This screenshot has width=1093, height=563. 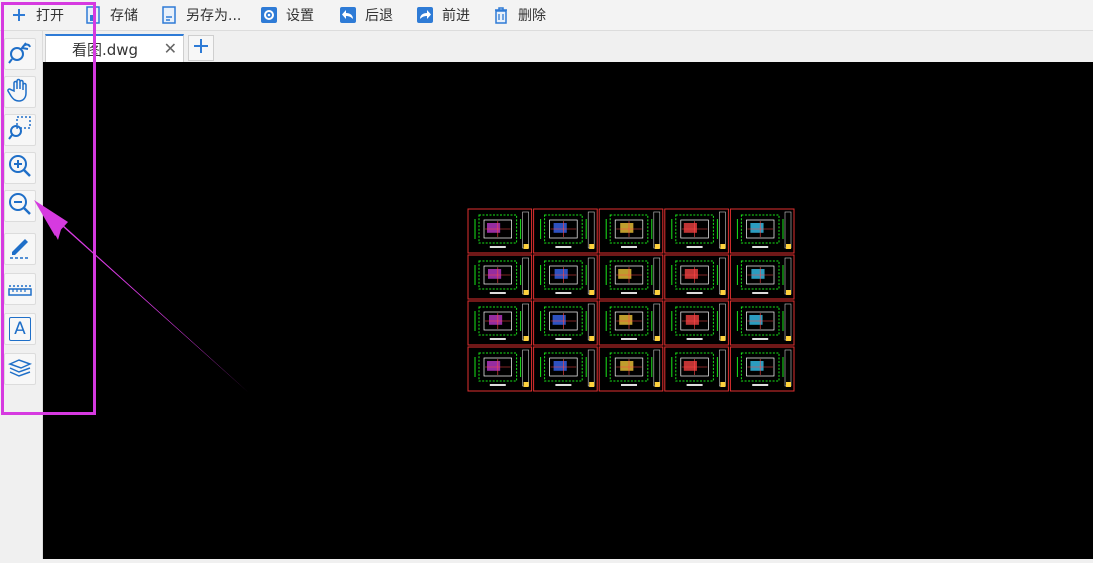 I want to click on top-toolbar: 打开 存储 另存为... 设置 后退 前进 删除, so click(x=546, y=15).